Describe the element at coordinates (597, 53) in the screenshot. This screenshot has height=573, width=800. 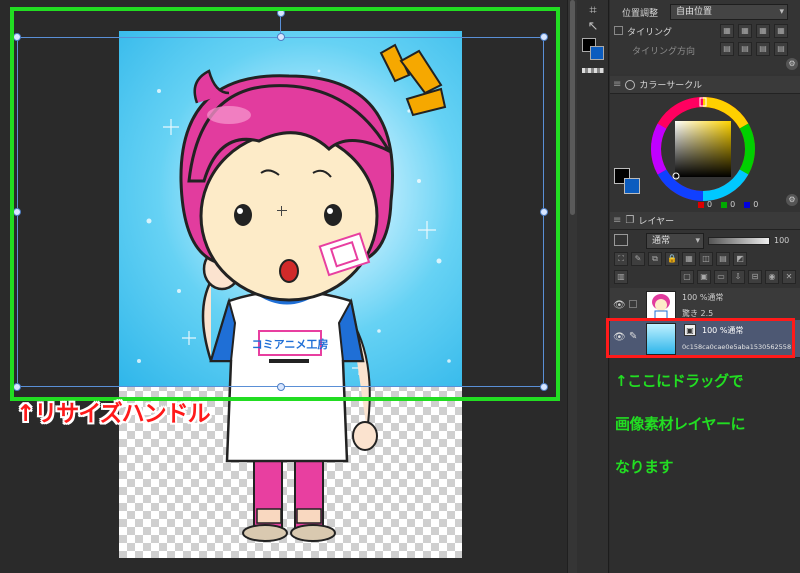
I see `sub-color-swatch` at that location.